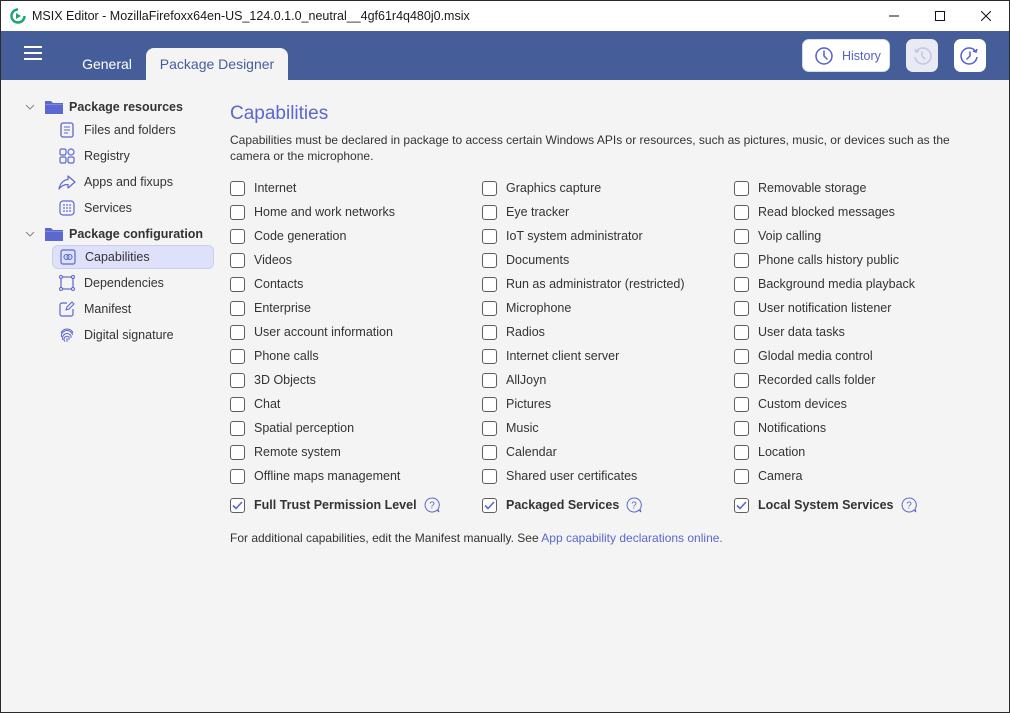 This screenshot has height=713, width=1010. Describe the element at coordinates (986, 16) in the screenshot. I see `close-button` at that location.